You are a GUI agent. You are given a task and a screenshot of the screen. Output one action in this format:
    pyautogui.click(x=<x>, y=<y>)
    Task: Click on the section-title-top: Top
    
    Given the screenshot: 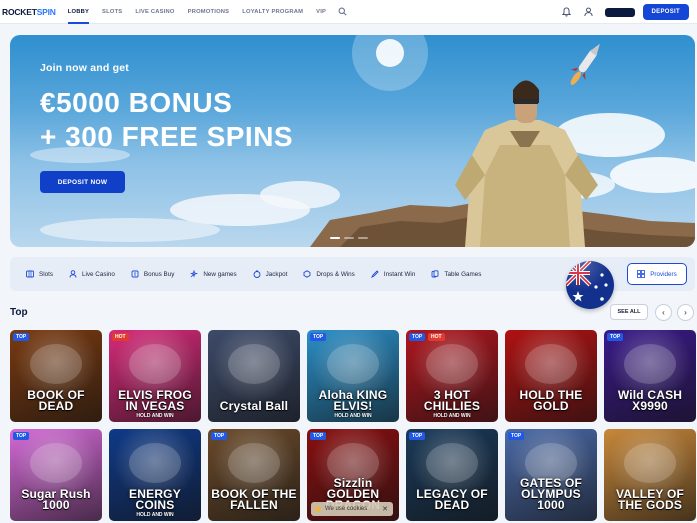 What is the action you would take?
    pyautogui.click(x=19, y=312)
    